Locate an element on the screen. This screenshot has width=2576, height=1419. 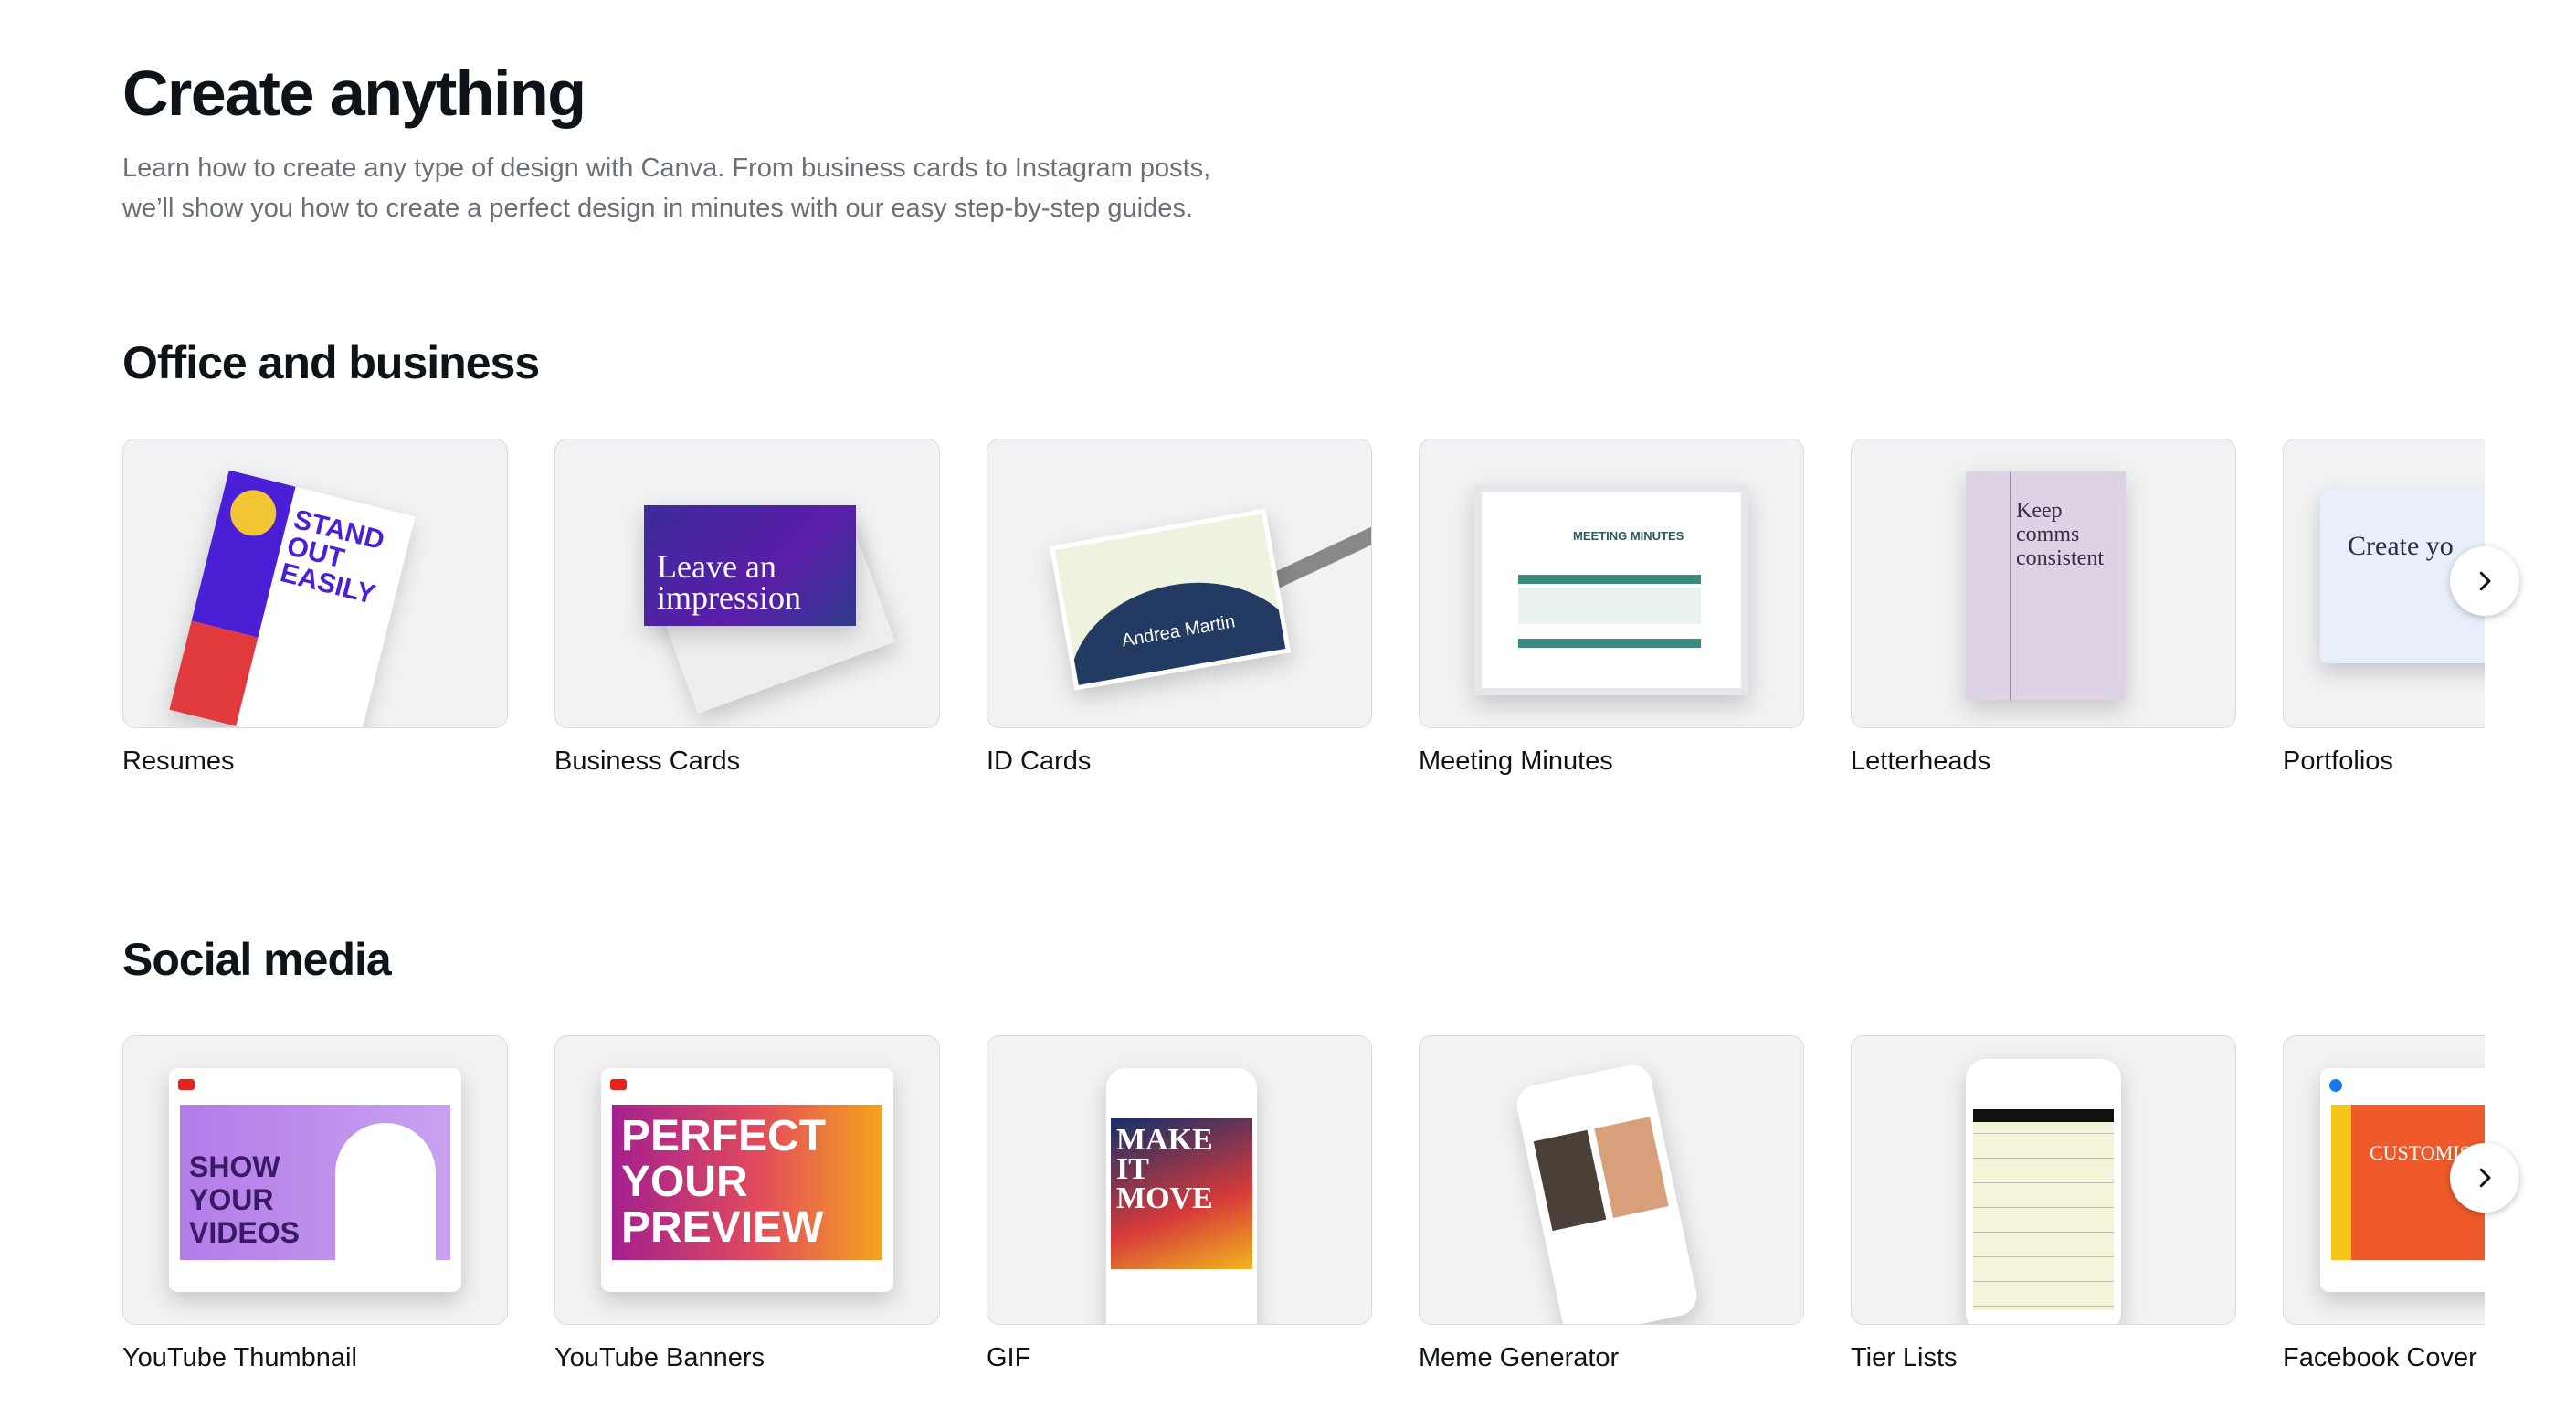
thumb-text: Keep comms consistent is located at coordinates (2060, 534).